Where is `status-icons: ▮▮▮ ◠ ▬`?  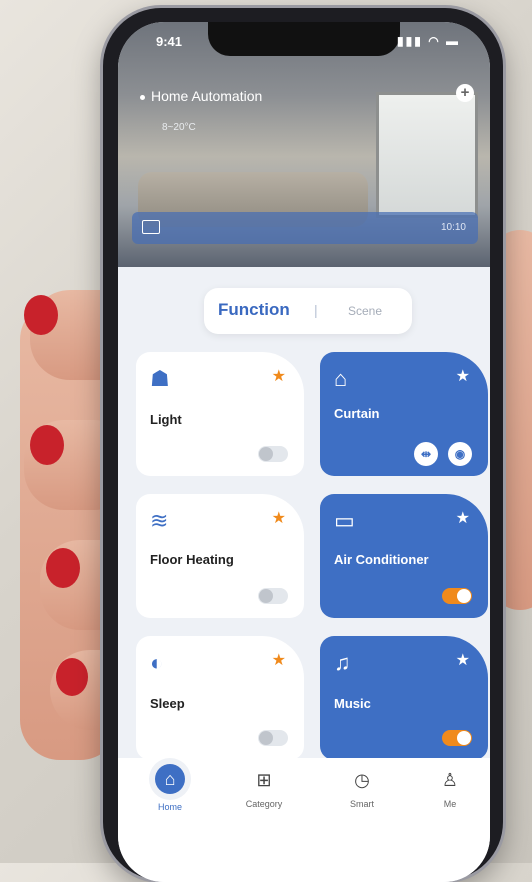 status-icons: ▮▮▮ ◠ ▬ is located at coordinates (428, 41).